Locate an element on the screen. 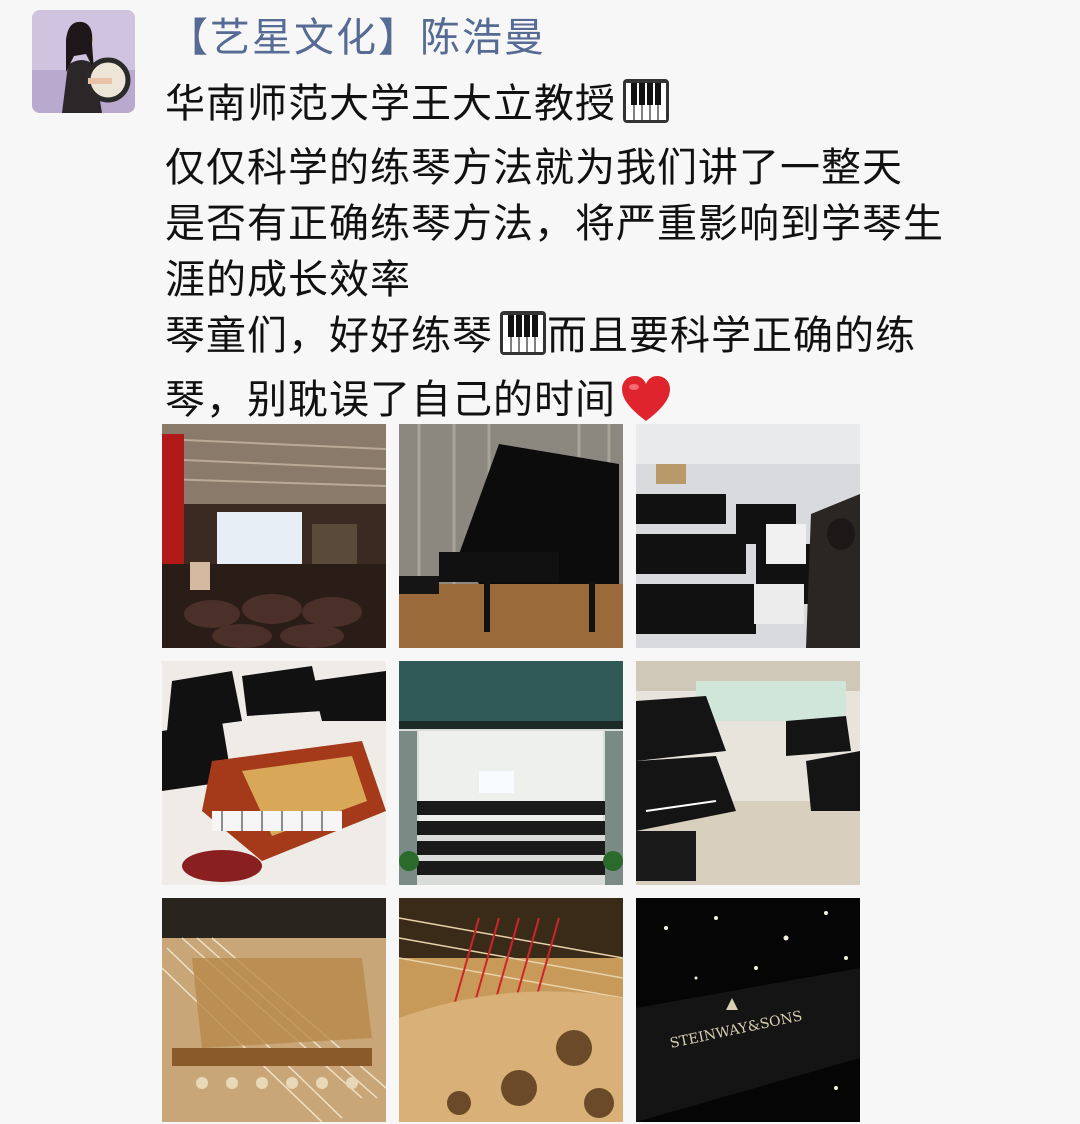 This screenshot has height=1124, width=1080. photo-lecture-hall is located at coordinates (274, 536).